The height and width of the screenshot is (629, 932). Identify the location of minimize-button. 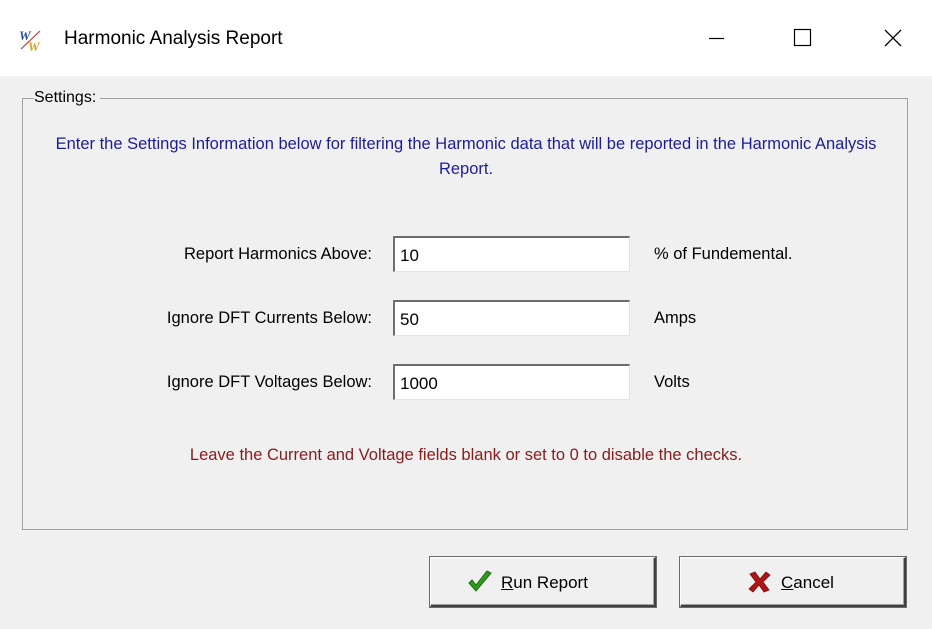
(716, 38).